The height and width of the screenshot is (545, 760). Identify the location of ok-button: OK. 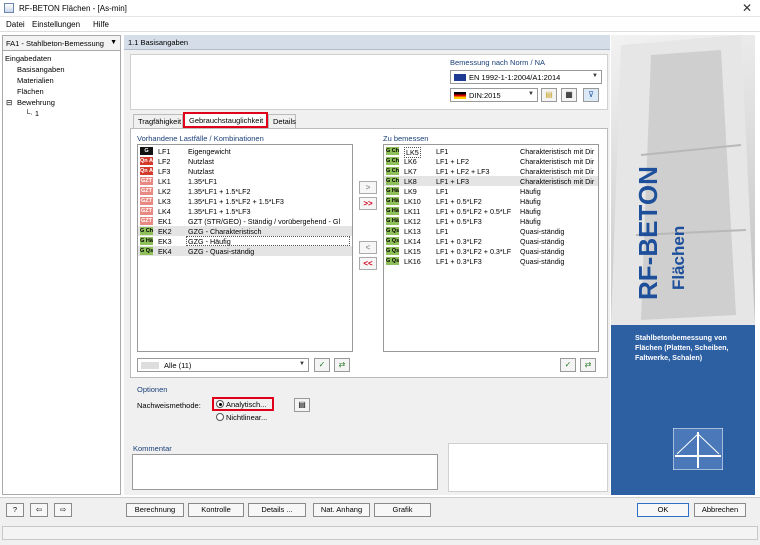
(663, 510).